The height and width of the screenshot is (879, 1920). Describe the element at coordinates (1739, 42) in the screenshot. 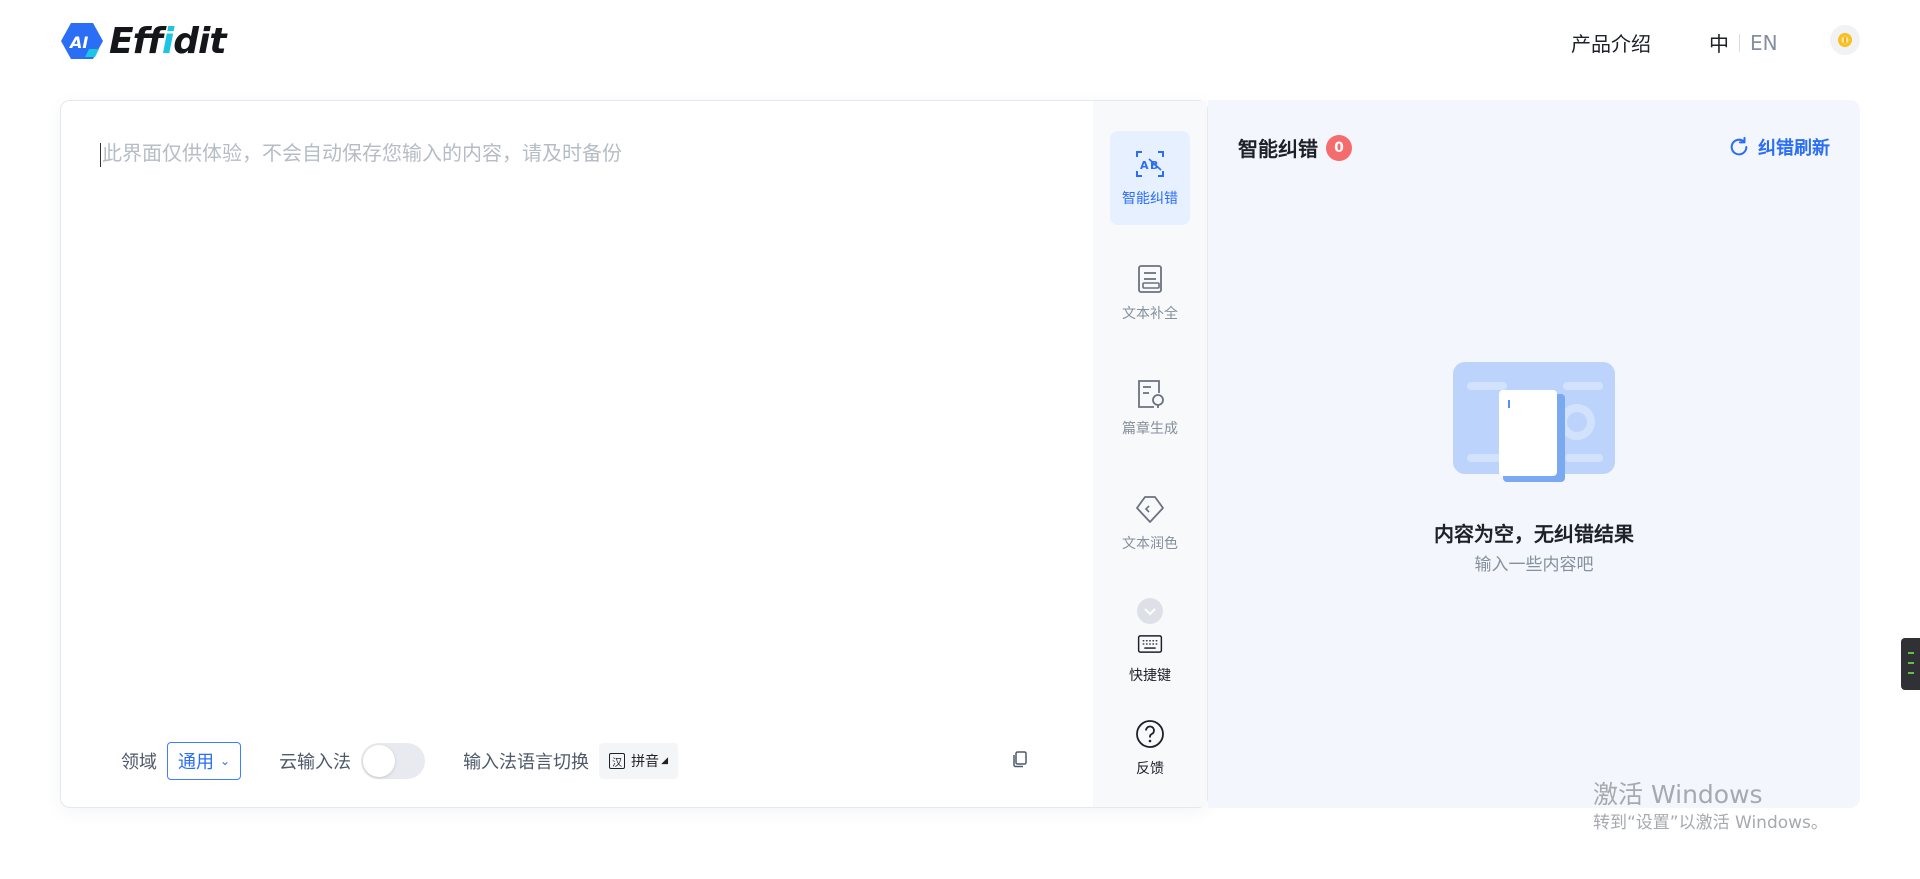

I see `lang-divider` at that location.